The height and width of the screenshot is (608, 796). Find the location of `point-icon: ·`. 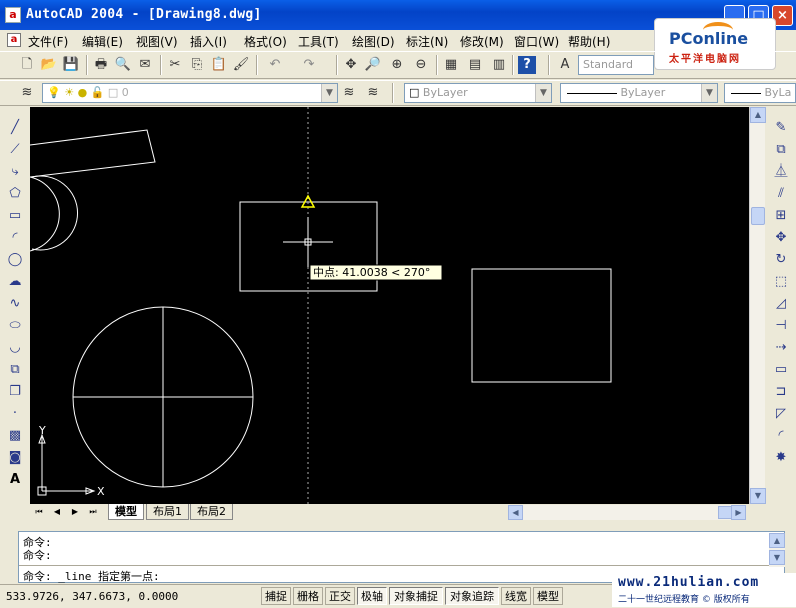

point-icon: · is located at coordinates (15, 414).